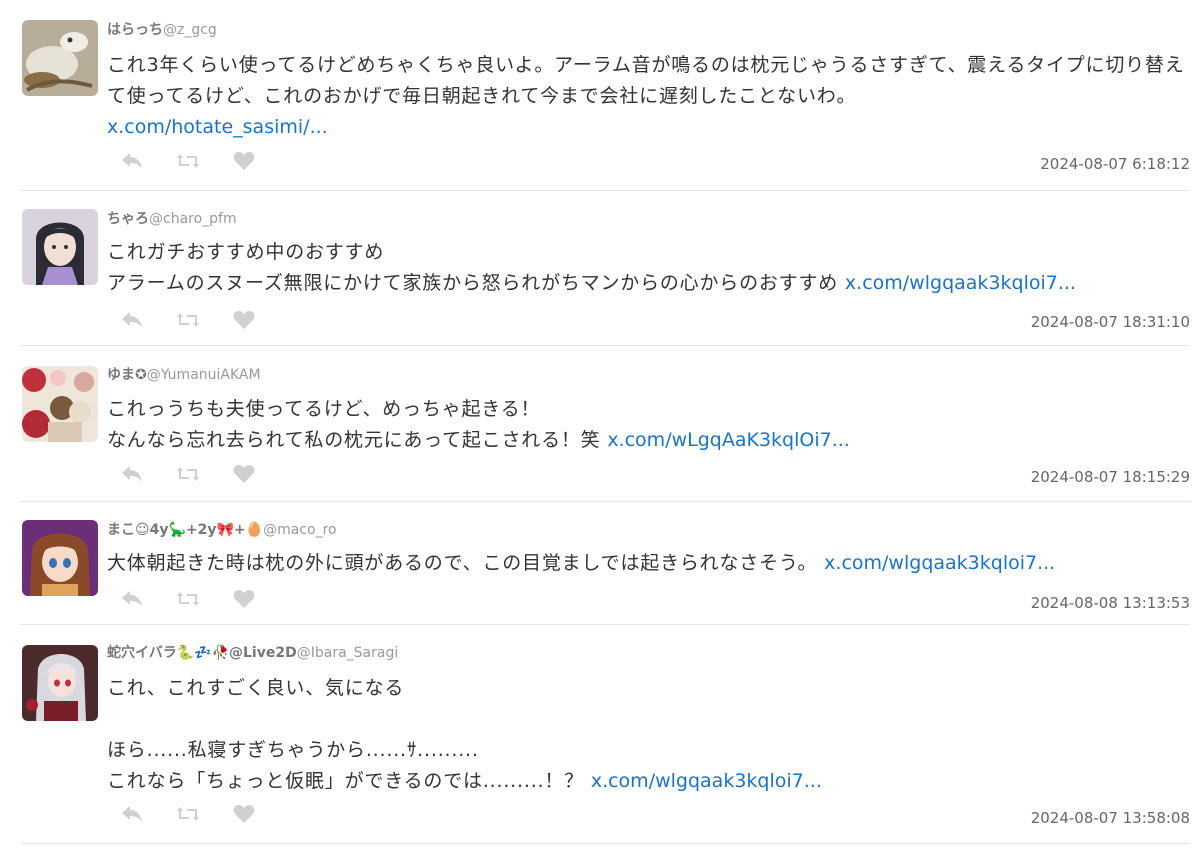 This screenshot has width=1200, height=850. What do you see at coordinates (348, 653) in the screenshot?
I see `user-handle: @Ibara_Saragi` at bounding box center [348, 653].